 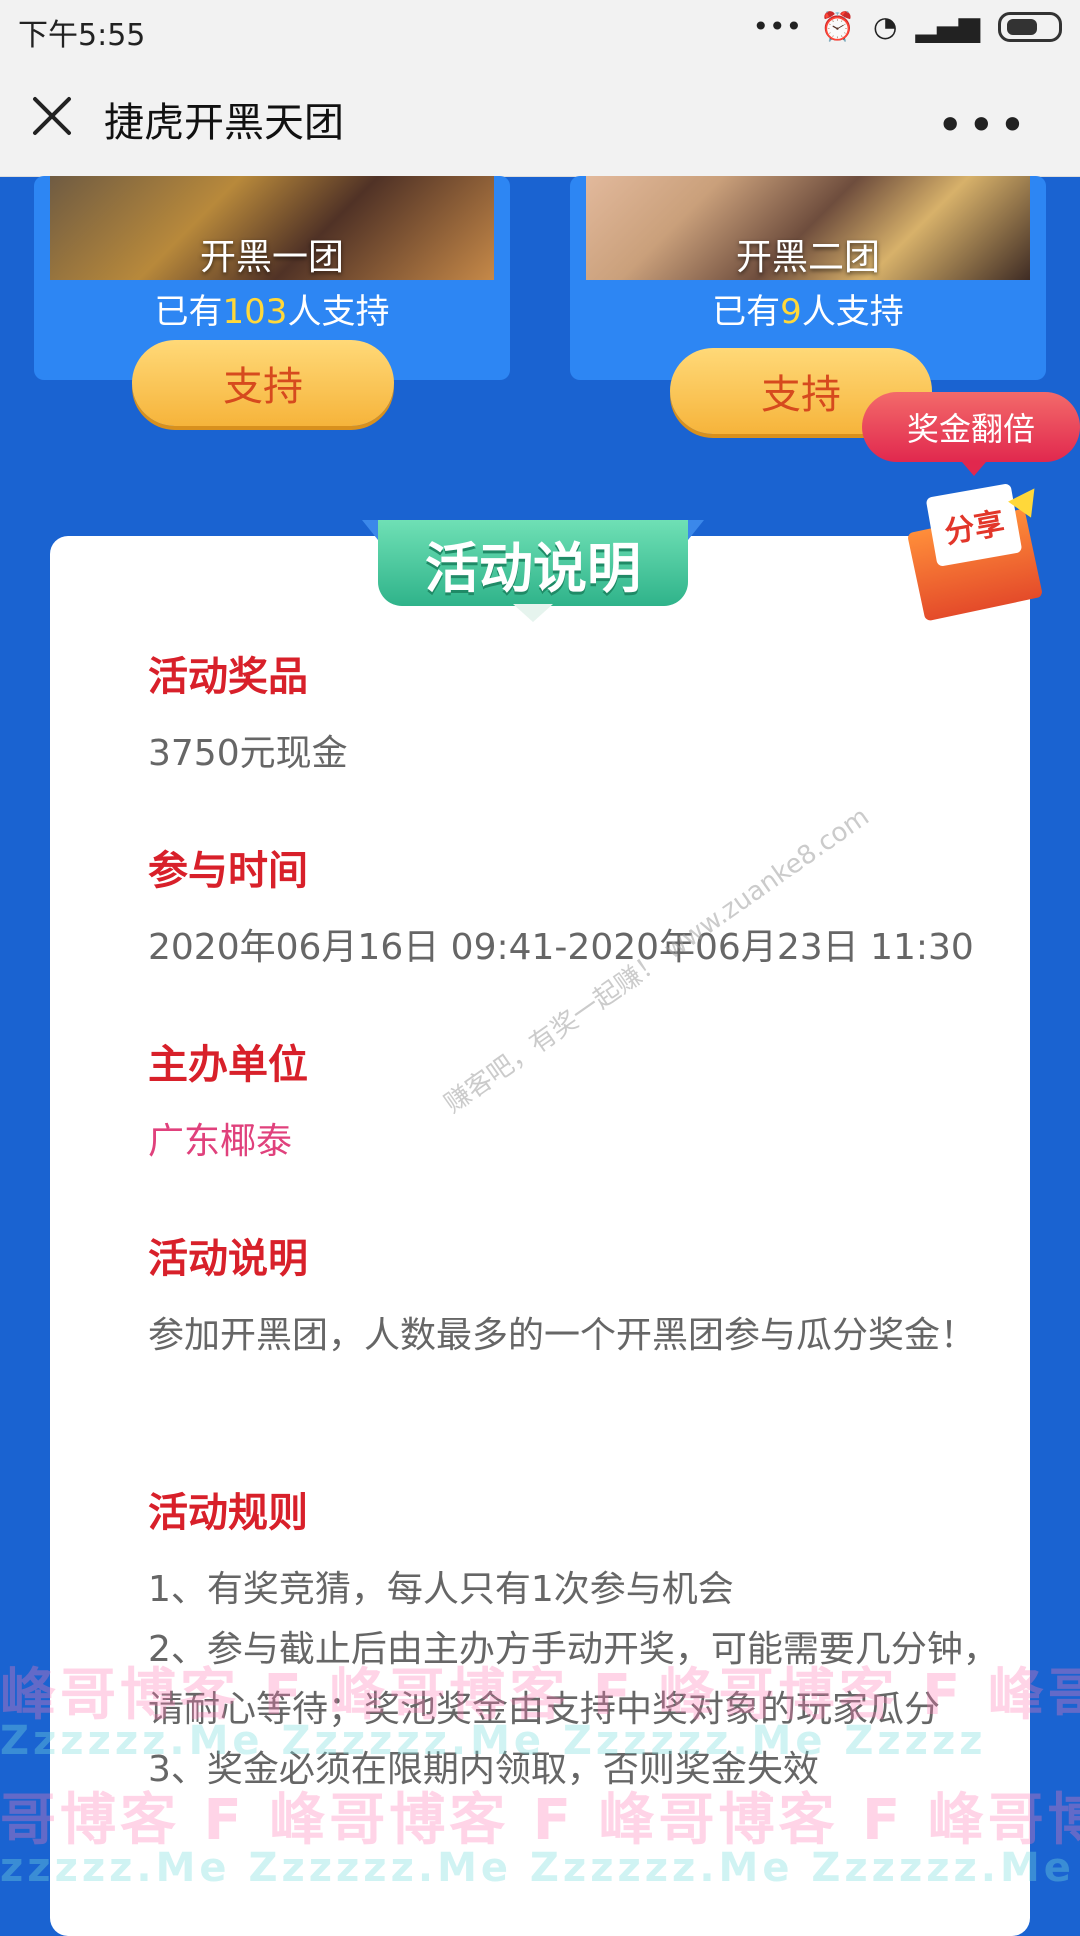 I want to click on alarm-icon: ⏰, so click(x=837, y=26).